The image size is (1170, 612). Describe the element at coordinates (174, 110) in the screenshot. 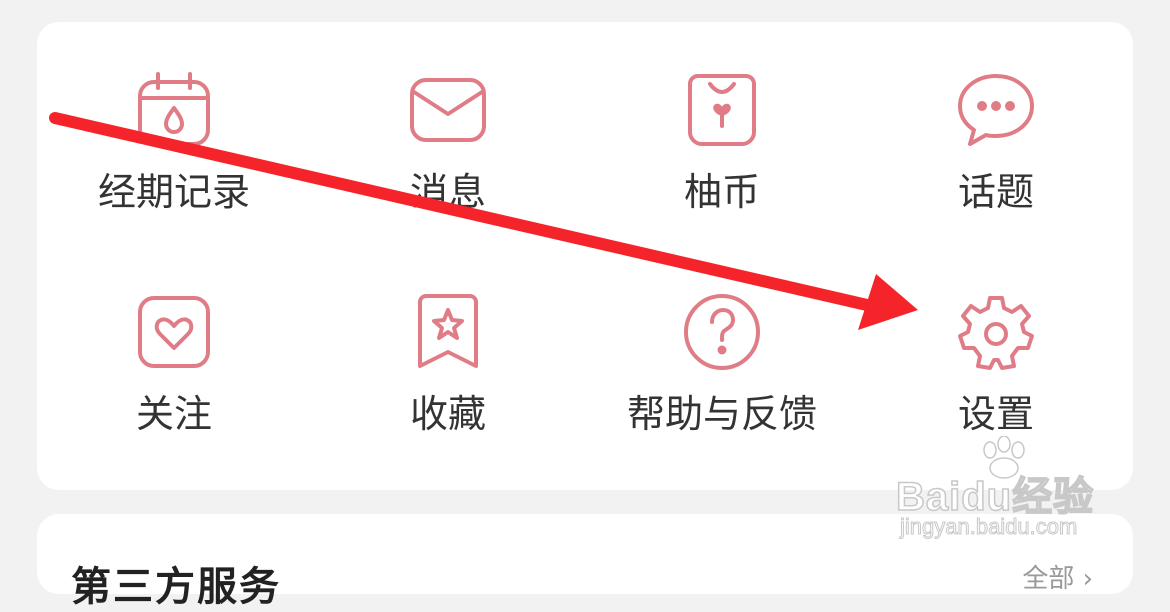

I see `calendar-drop-icon` at that location.